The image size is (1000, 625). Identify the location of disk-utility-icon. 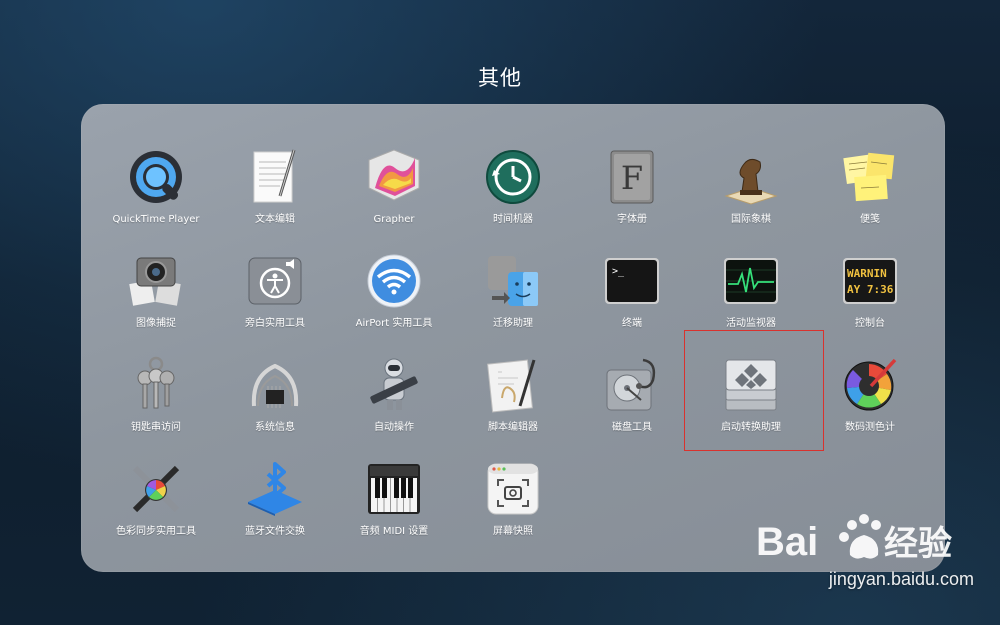
(632, 385).